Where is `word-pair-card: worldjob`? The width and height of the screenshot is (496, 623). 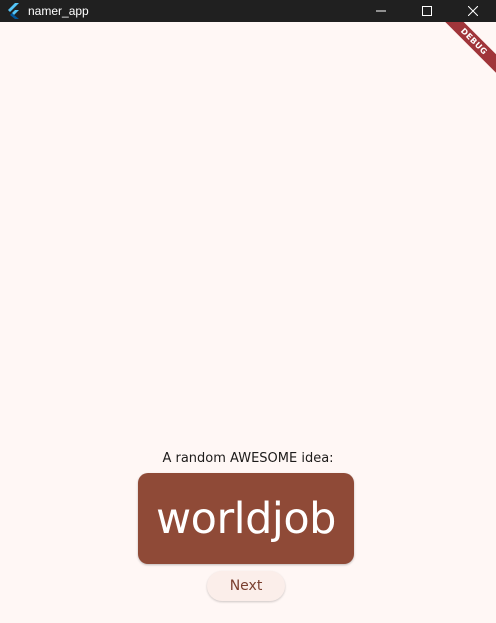
word-pair-card: worldjob is located at coordinates (246, 518).